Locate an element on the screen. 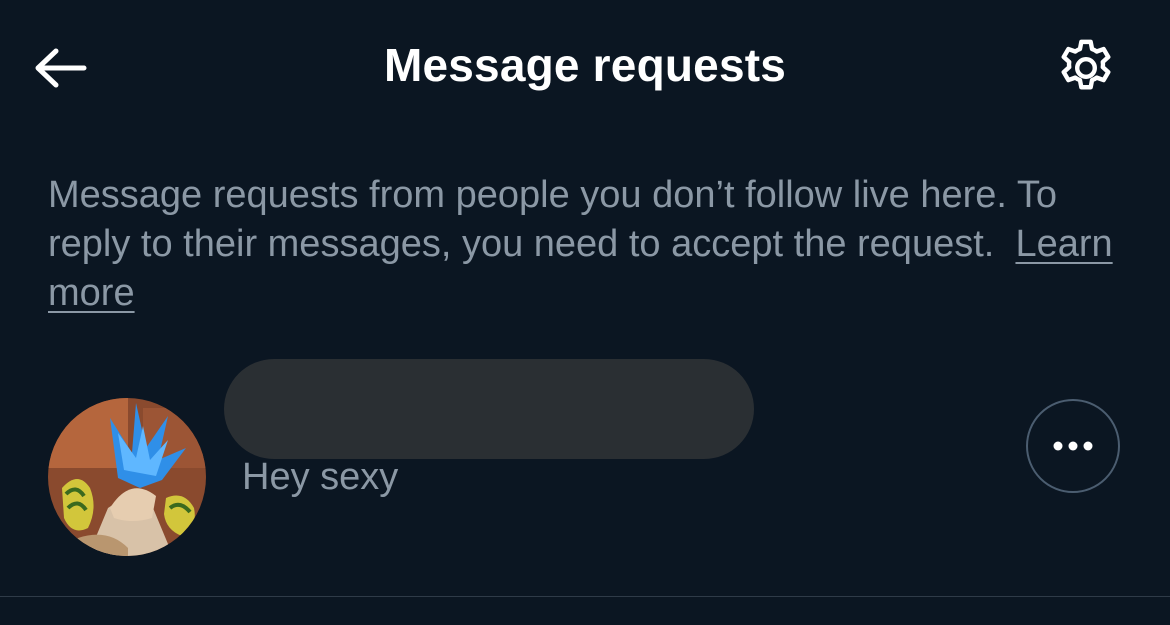  avatar is located at coordinates (127, 477).